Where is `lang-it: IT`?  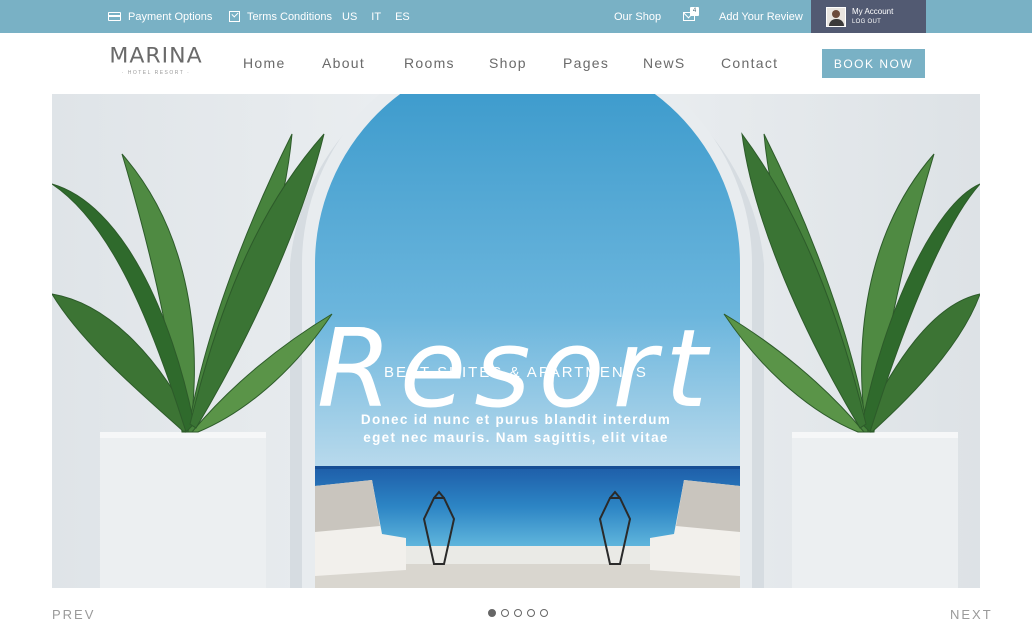 lang-it: IT is located at coordinates (376, 17).